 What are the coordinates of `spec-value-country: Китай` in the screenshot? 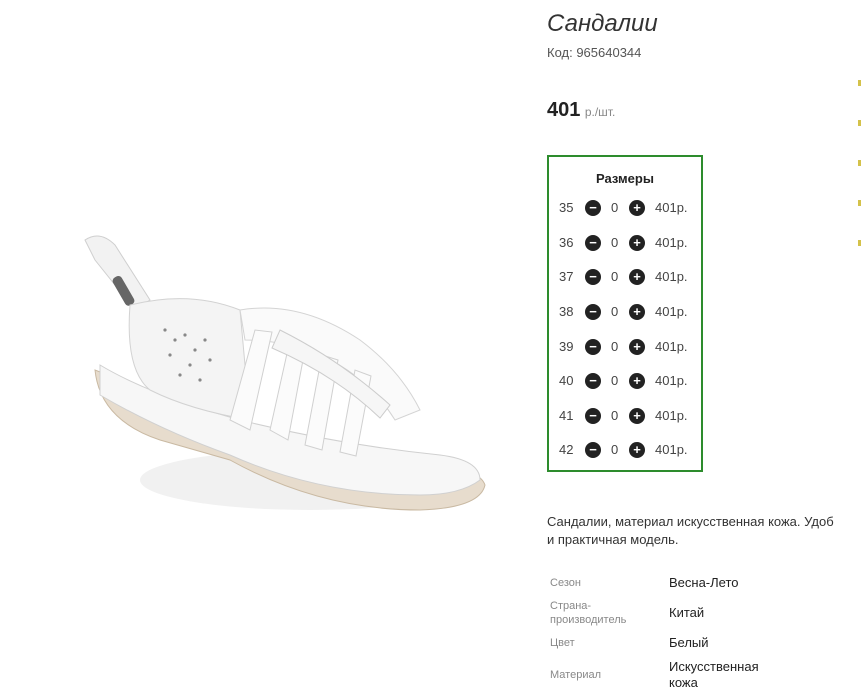 It's located at (687, 612).